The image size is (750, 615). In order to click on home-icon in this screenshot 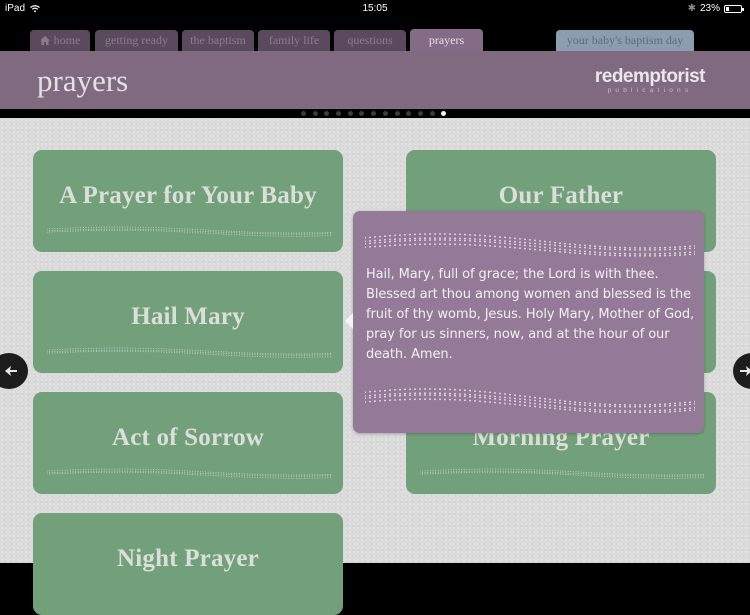, I will do `click(44, 40)`.